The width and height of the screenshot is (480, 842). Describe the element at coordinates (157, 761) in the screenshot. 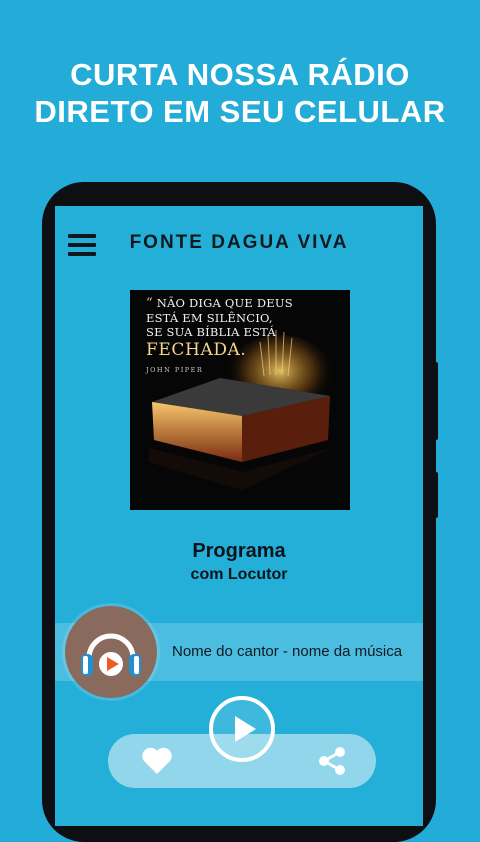

I see `heart-icon` at that location.